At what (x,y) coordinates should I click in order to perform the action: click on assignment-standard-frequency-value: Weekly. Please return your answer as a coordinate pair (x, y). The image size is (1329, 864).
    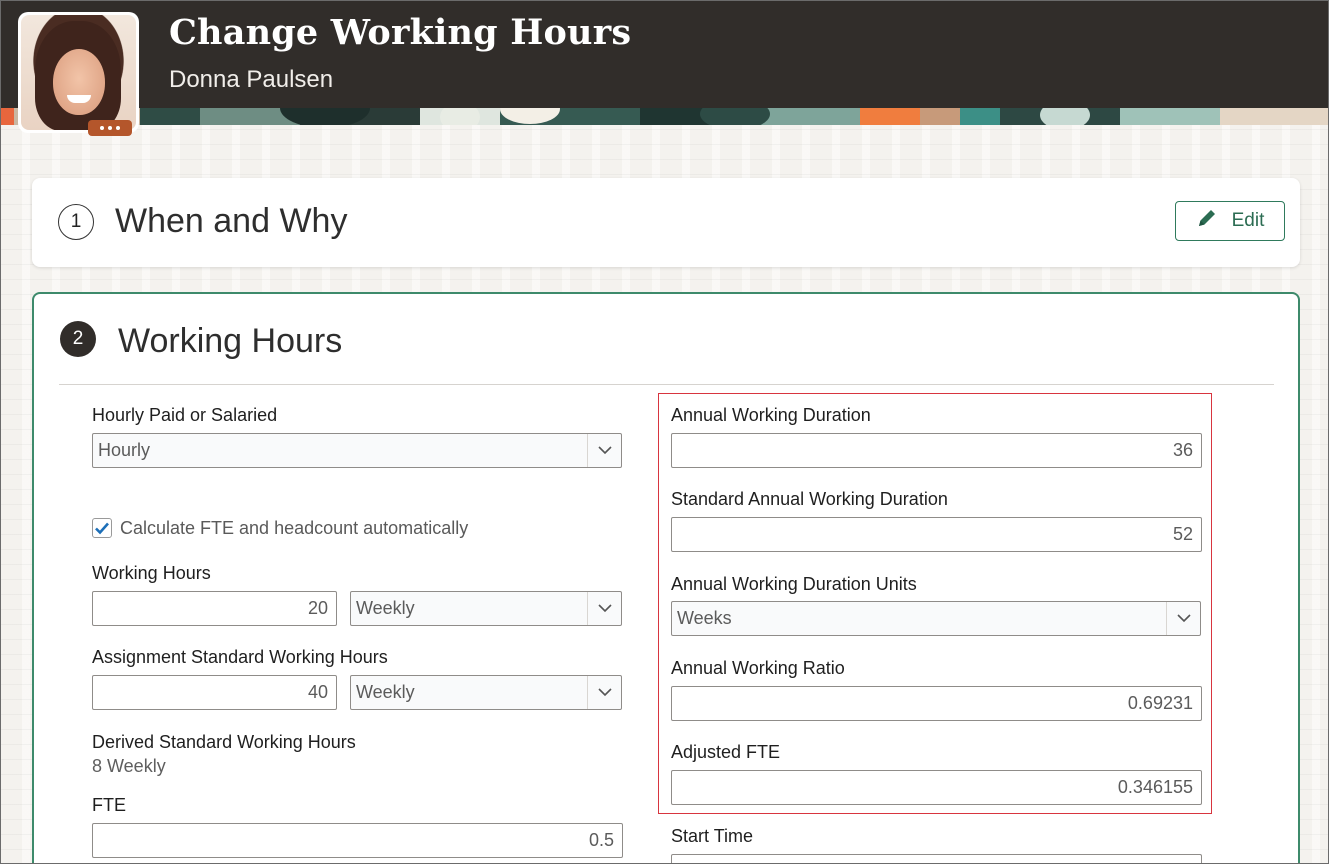
    Looking at the image, I should click on (385, 692).